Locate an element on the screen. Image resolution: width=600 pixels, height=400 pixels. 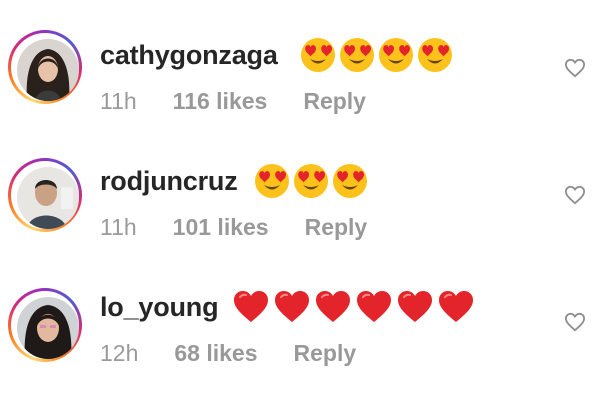
likes-count: 116 likes is located at coordinates (220, 101).